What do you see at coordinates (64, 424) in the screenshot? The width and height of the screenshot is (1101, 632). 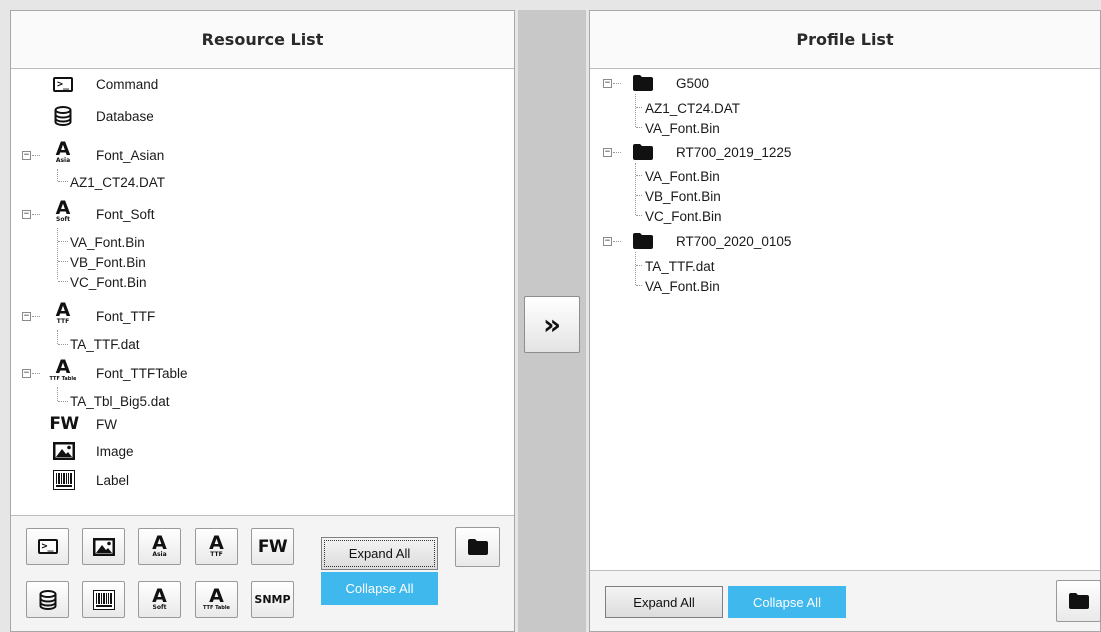 I see `fw-icon: FW` at bounding box center [64, 424].